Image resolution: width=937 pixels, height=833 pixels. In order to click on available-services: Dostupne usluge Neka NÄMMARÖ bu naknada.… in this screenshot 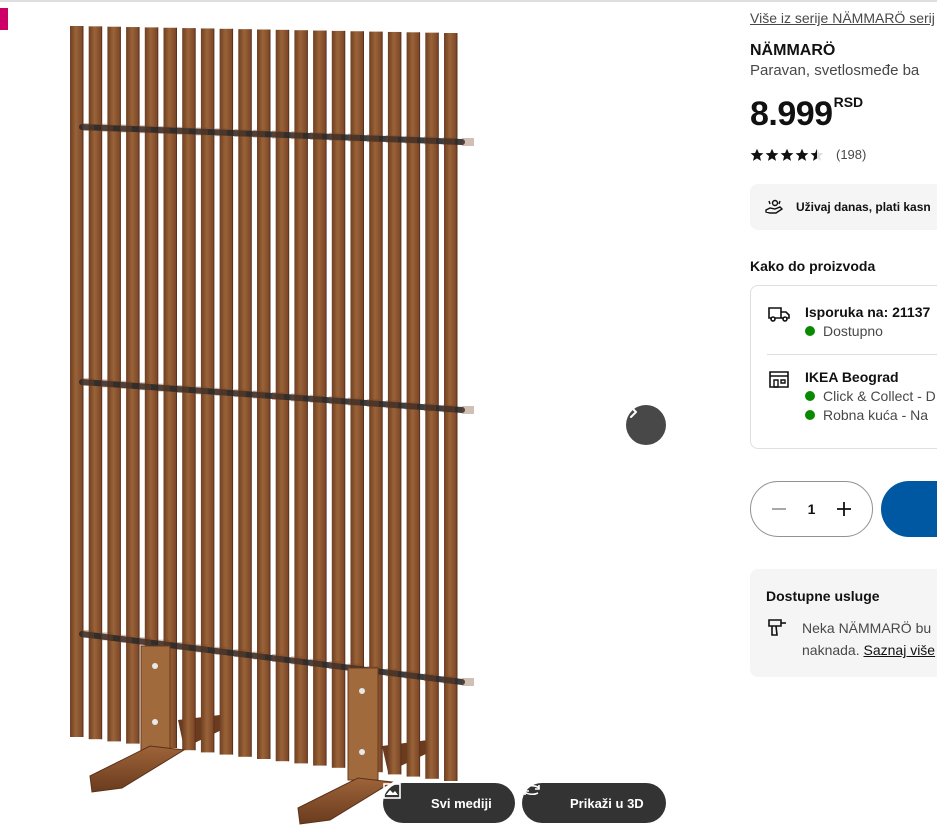, I will do `click(843, 623)`.